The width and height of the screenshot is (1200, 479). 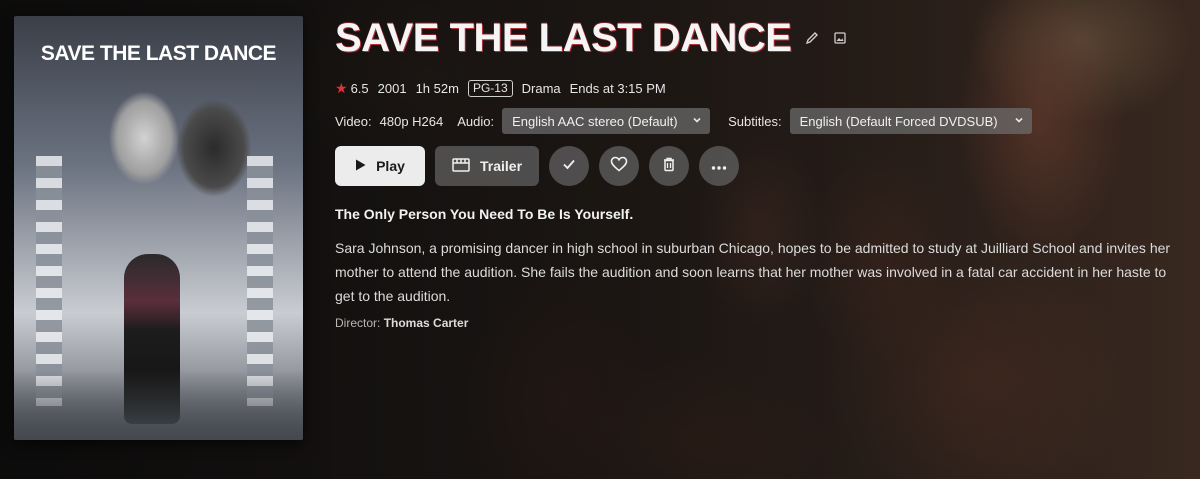 What do you see at coordinates (390, 166) in the screenshot?
I see `play-button-label: Play` at bounding box center [390, 166].